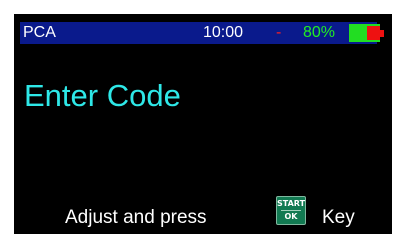  Describe the element at coordinates (291, 203) in the screenshot. I see `key-label-start: START` at that location.